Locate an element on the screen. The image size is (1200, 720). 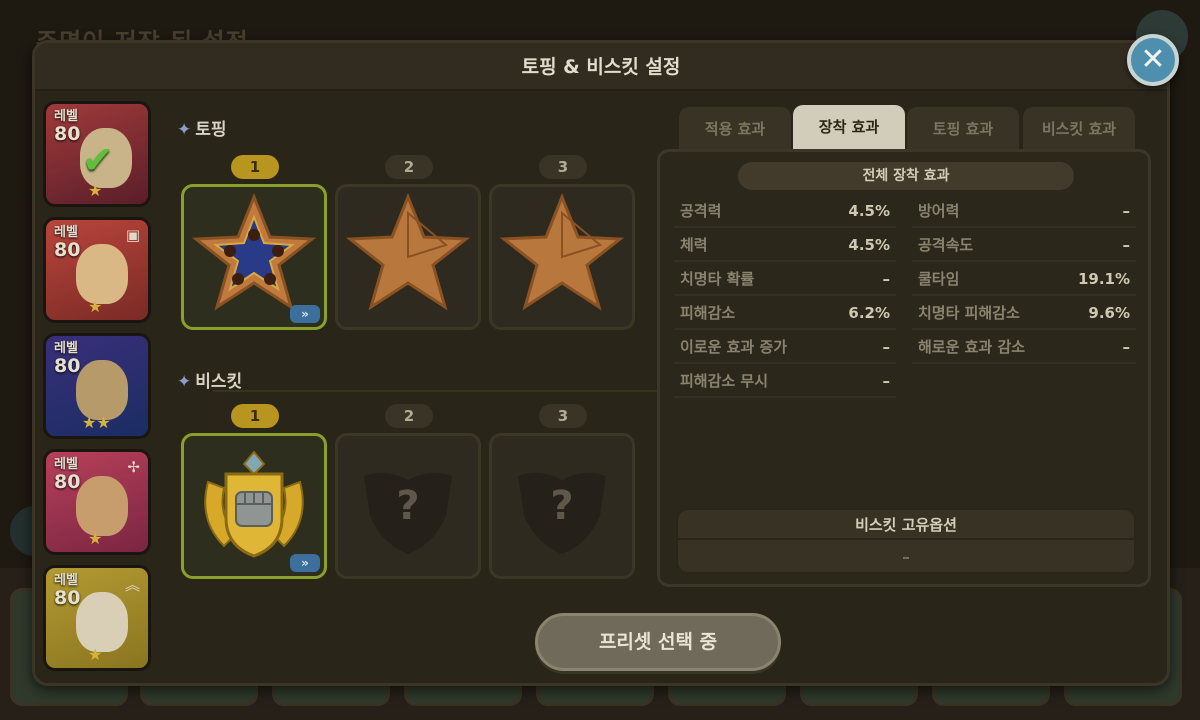
close-icon: ✕ is located at coordinates (1153, 59).